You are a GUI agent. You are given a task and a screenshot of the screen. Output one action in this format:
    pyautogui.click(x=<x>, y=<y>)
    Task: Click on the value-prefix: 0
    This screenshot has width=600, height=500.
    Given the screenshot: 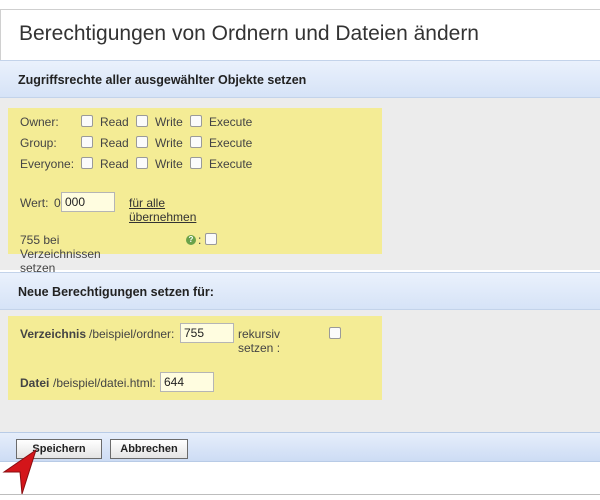 What is the action you would take?
    pyautogui.click(x=57, y=203)
    